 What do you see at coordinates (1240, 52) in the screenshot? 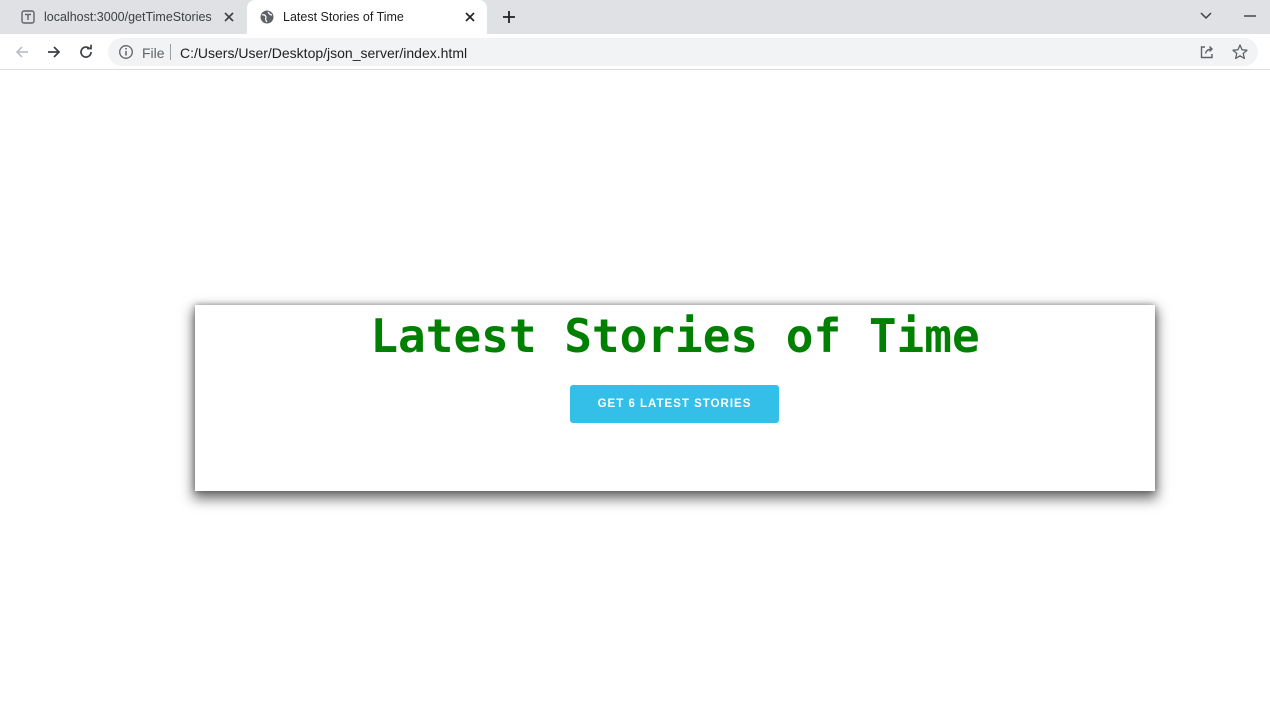
I see `bookmark-star-icon` at bounding box center [1240, 52].